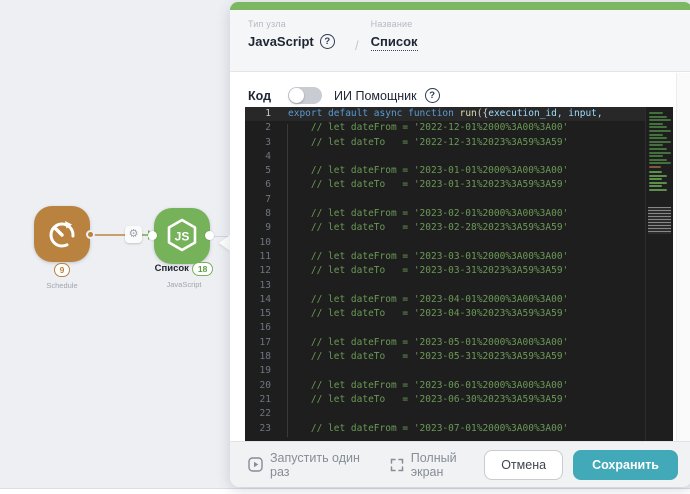 The height and width of the screenshot is (494, 690). Describe the element at coordinates (297, 95) in the screenshot. I see `toggle-knob` at that location.